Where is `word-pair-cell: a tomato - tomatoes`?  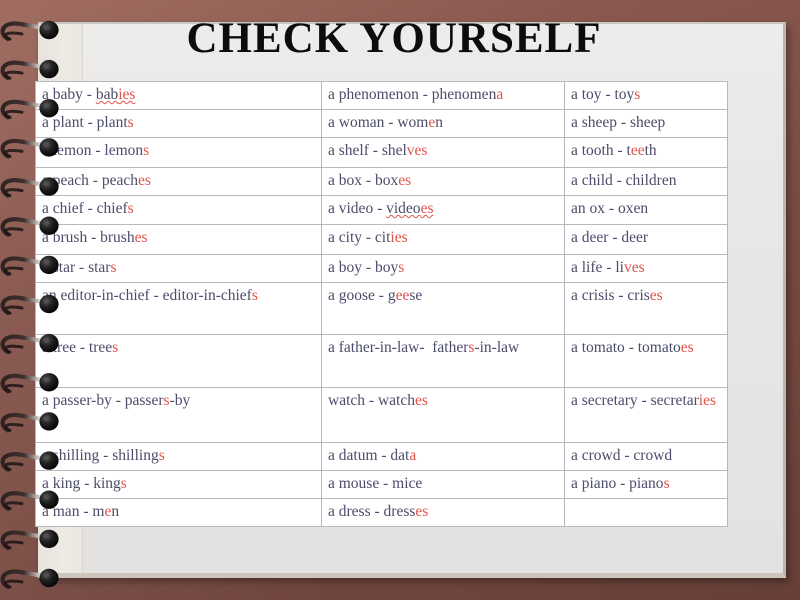
word-pair-cell: a tomato - tomatoes is located at coordinates (646, 361).